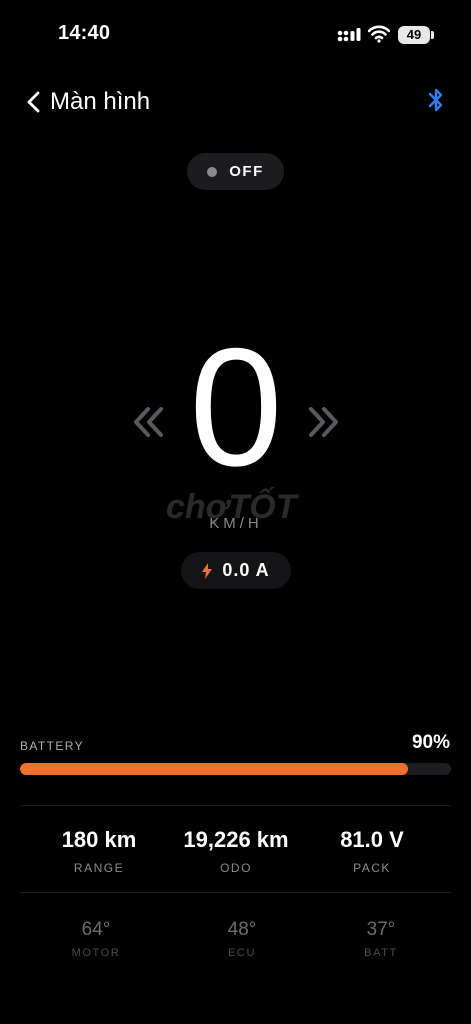  I want to click on battery-bar-fill, so click(214, 769).